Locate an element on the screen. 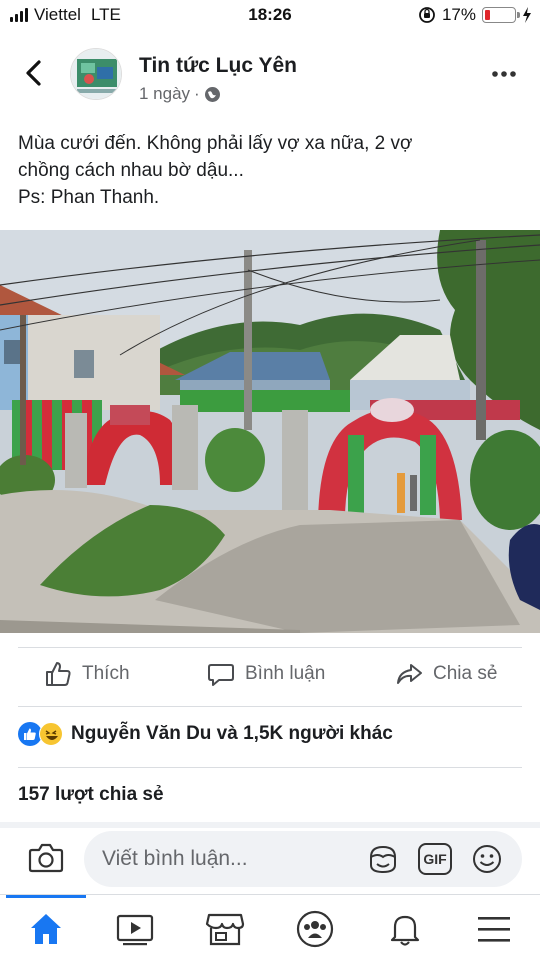  caption-line: Ps: Phan Thanh. is located at coordinates (89, 197).